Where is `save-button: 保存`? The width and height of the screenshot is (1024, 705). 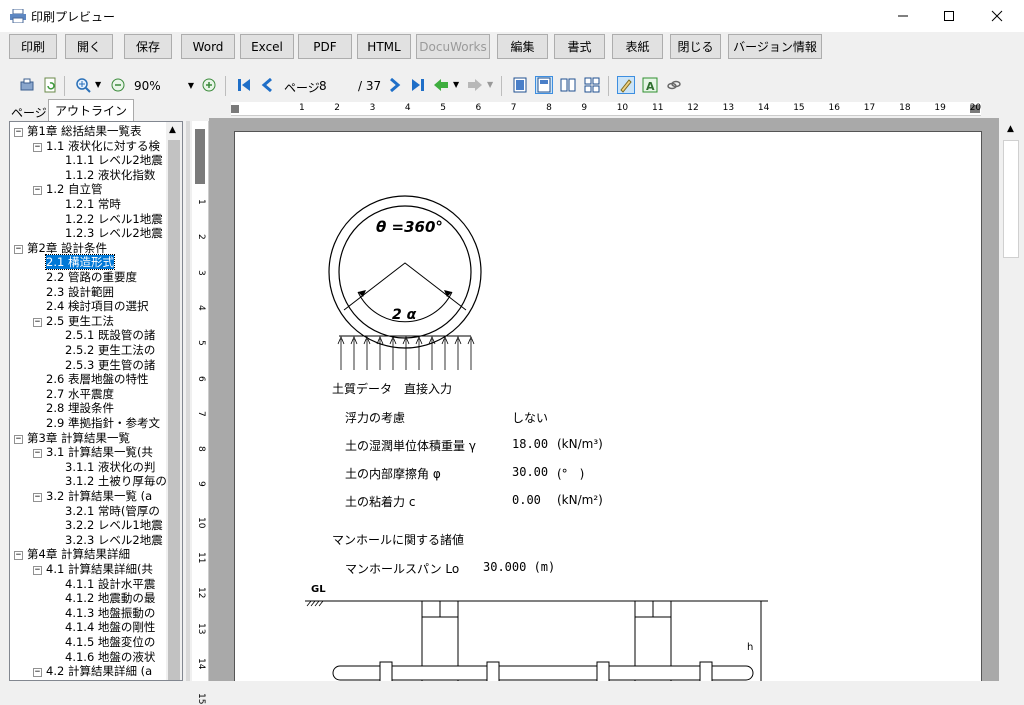
save-button: 保存 is located at coordinates (148, 46).